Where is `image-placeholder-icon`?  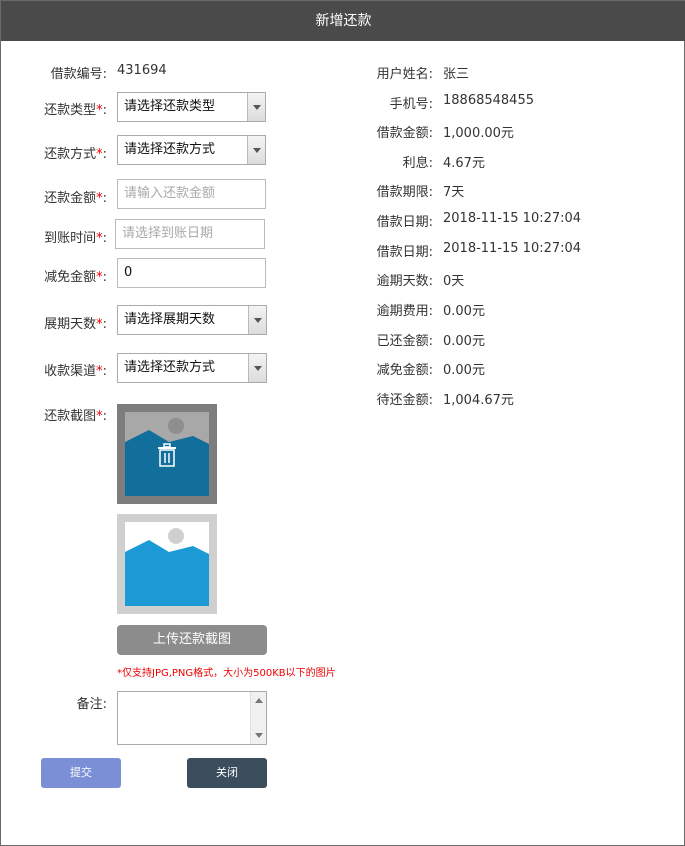 image-placeholder-icon is located at coordinates (167, 564).